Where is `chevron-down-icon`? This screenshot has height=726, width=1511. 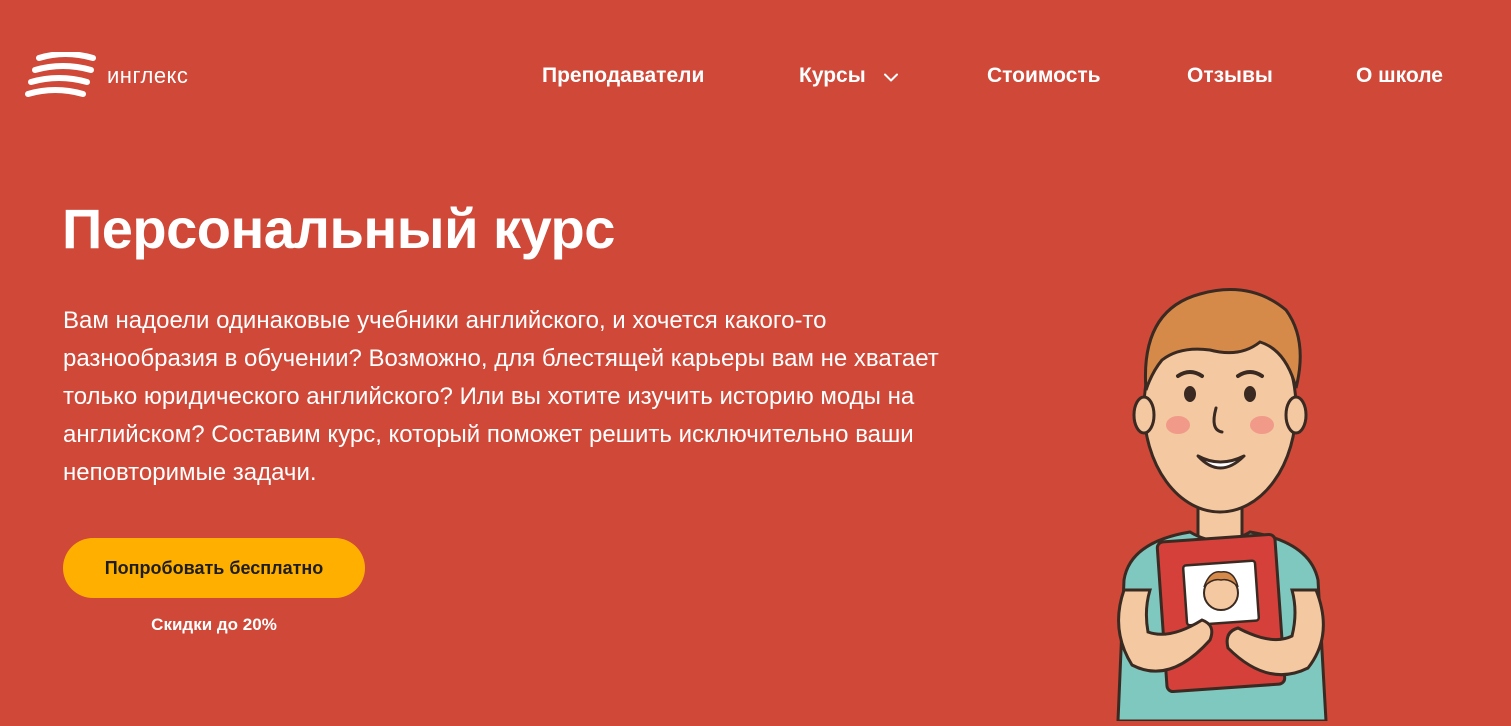
chevron-down-icon is located at coordinates (890, 76).